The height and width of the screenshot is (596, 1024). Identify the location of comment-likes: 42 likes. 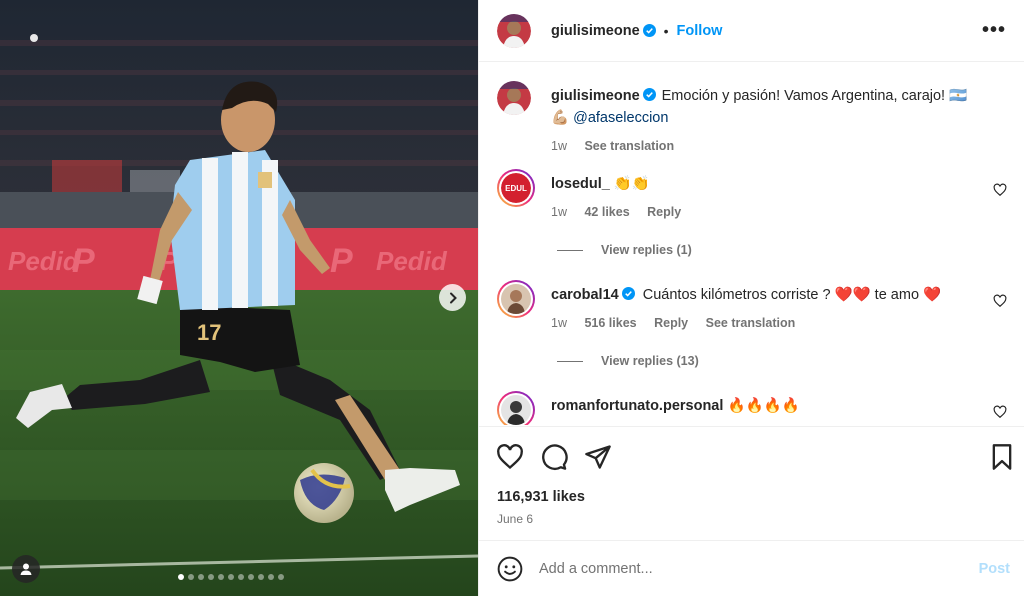
(606, 212).